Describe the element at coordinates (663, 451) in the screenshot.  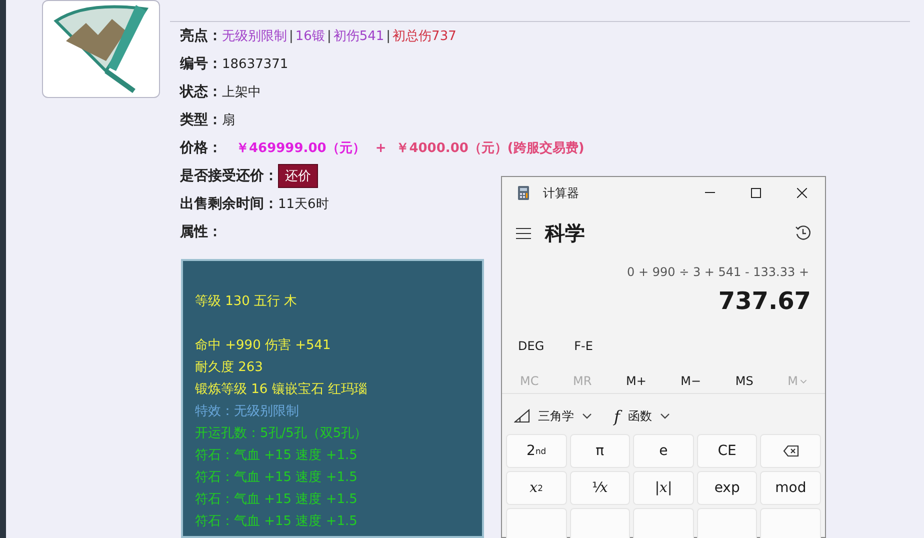
I see `calculator-key: e` at that location.